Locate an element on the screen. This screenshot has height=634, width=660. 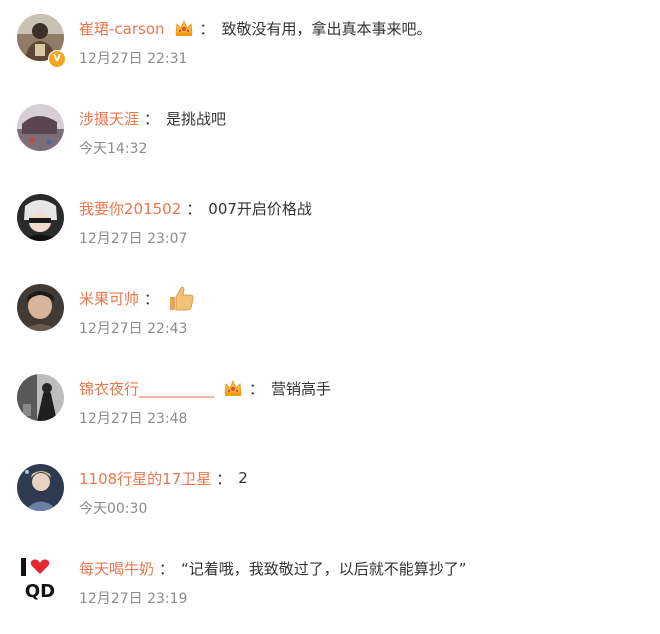
comment-text: 营销高手 is located at coordinates (301, 388).